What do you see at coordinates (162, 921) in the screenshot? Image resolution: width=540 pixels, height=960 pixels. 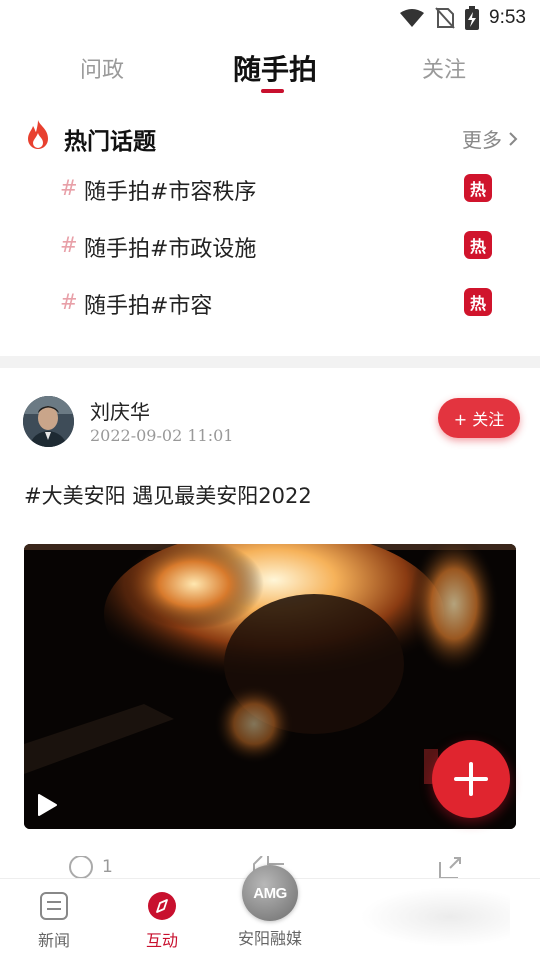 I see `nav-item-interact: 互动` at bounding box center [162, 921].